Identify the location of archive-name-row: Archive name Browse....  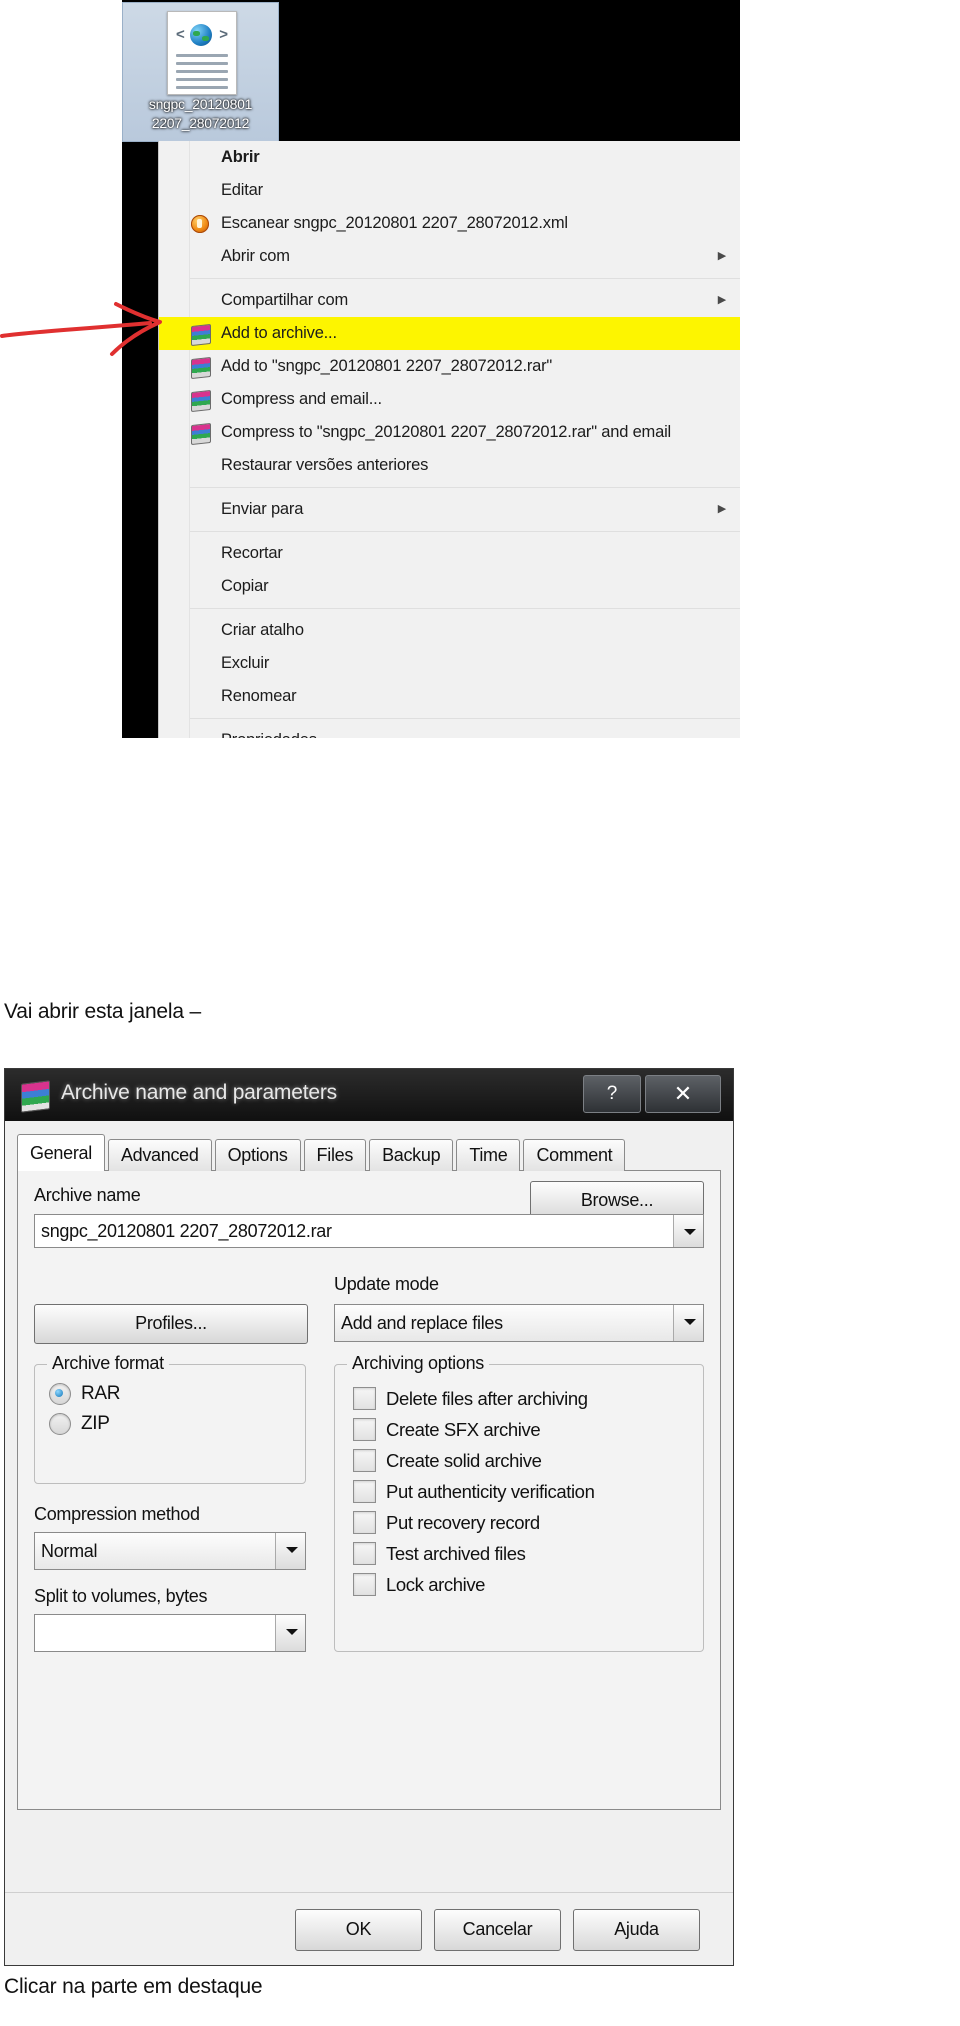
(369, 1201).